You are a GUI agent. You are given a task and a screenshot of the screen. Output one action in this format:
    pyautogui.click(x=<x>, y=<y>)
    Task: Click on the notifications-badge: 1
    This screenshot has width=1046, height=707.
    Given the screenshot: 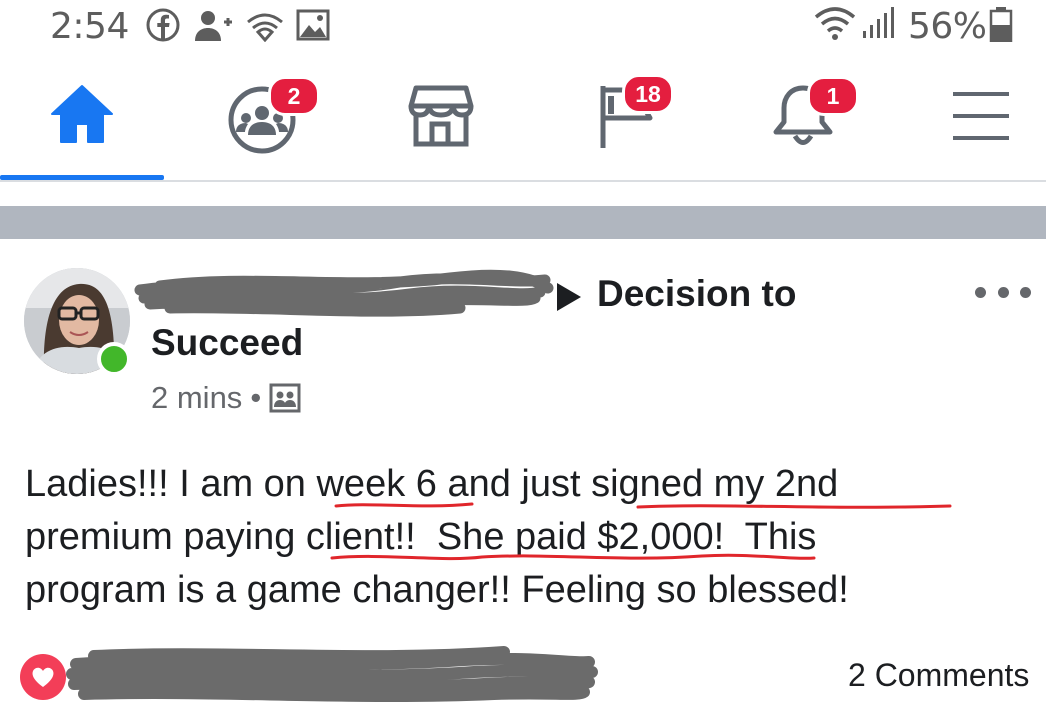 What is the action you would take?
    pyautogui.click(x=833, y=96)
    